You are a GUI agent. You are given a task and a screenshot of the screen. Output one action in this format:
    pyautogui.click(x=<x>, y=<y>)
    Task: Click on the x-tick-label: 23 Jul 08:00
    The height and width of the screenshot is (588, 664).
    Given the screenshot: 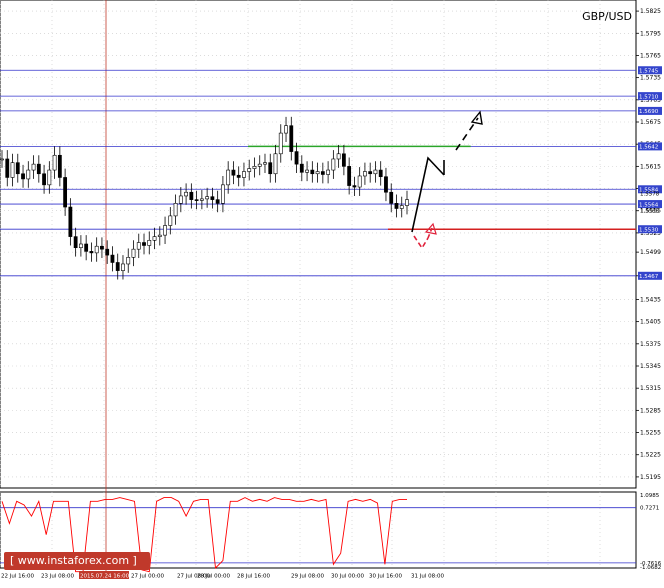 What is the action you would take?
    pyautogui.click(x=57, y=577)
    